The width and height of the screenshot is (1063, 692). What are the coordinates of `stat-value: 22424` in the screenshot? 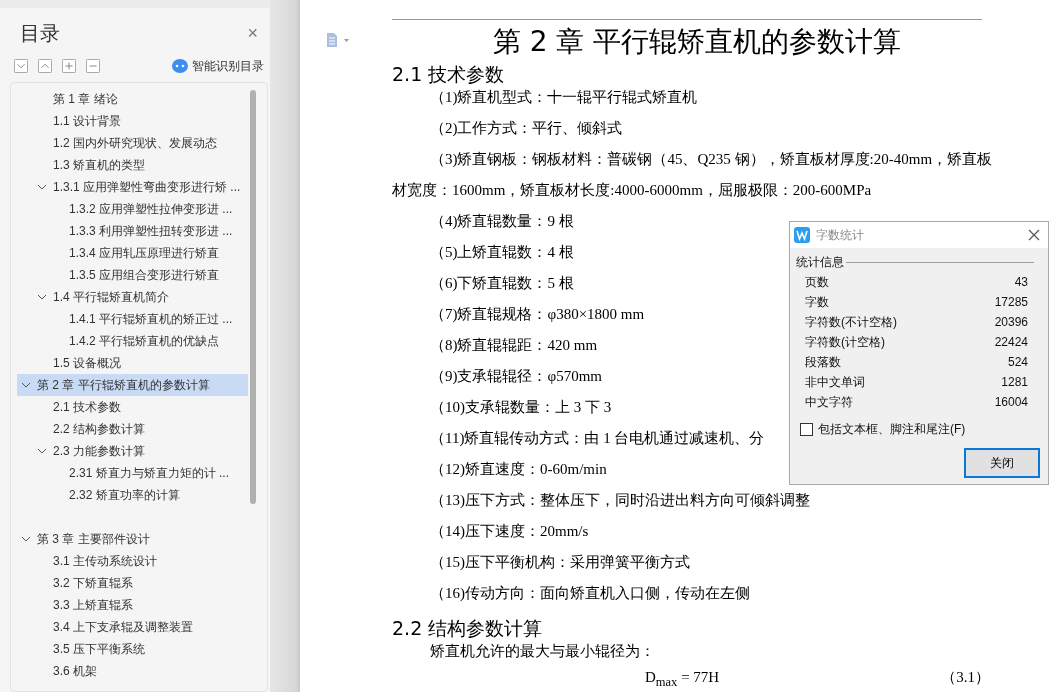 It's located at (1011, 342).